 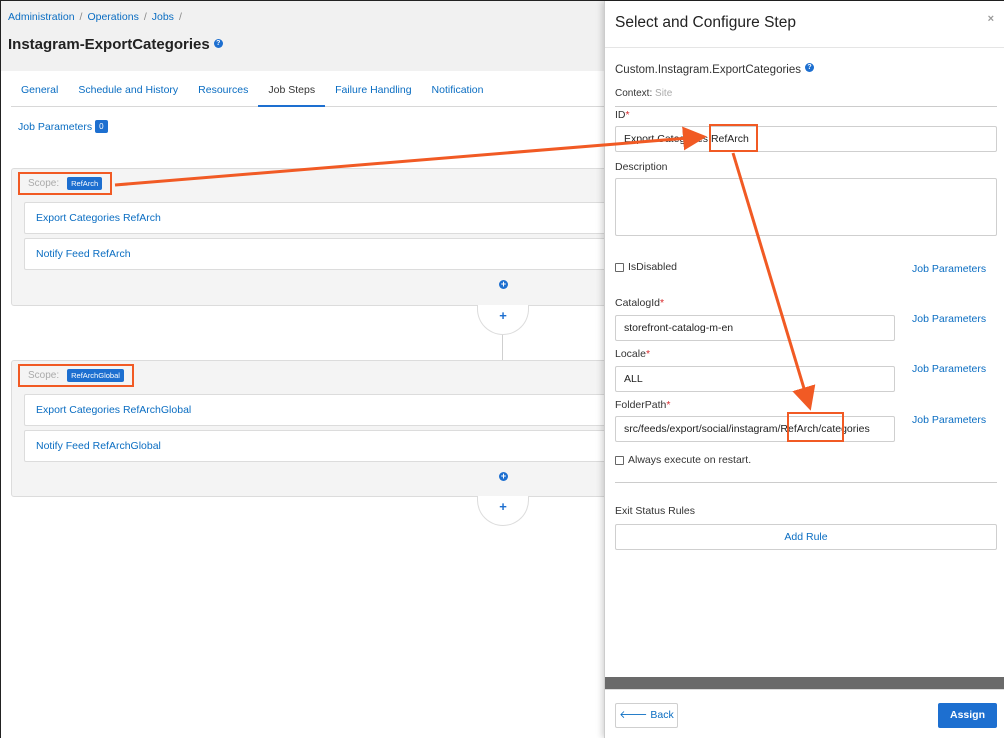 I want to click on folderpath-label: FolderPath*, so click(x=642, y=405).